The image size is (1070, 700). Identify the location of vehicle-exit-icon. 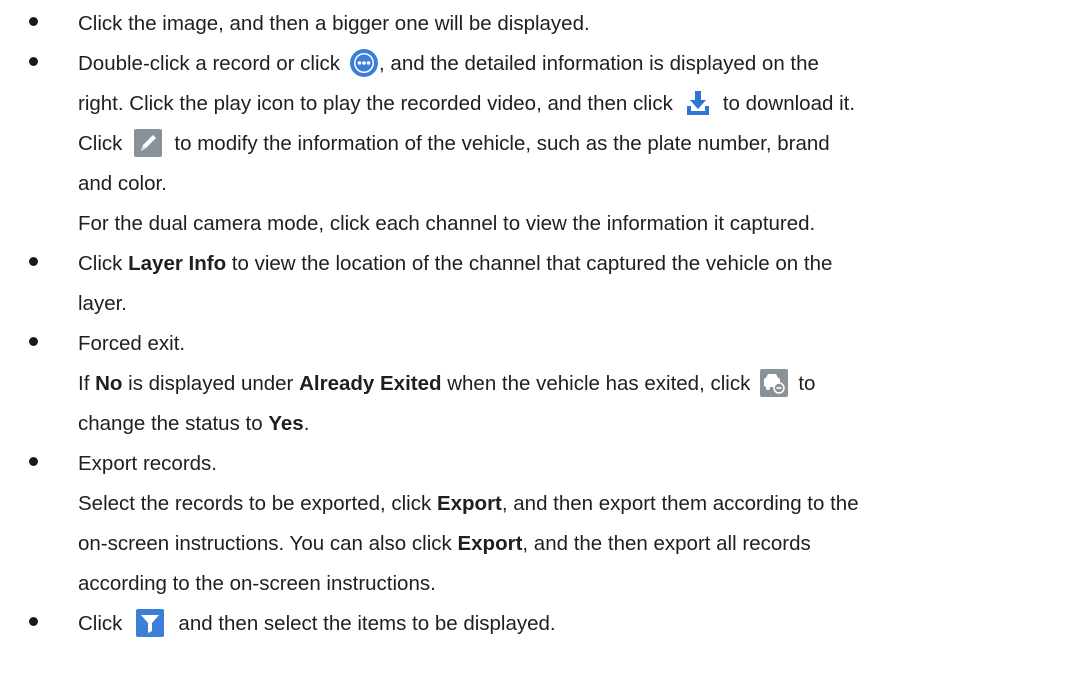
(774, 382).